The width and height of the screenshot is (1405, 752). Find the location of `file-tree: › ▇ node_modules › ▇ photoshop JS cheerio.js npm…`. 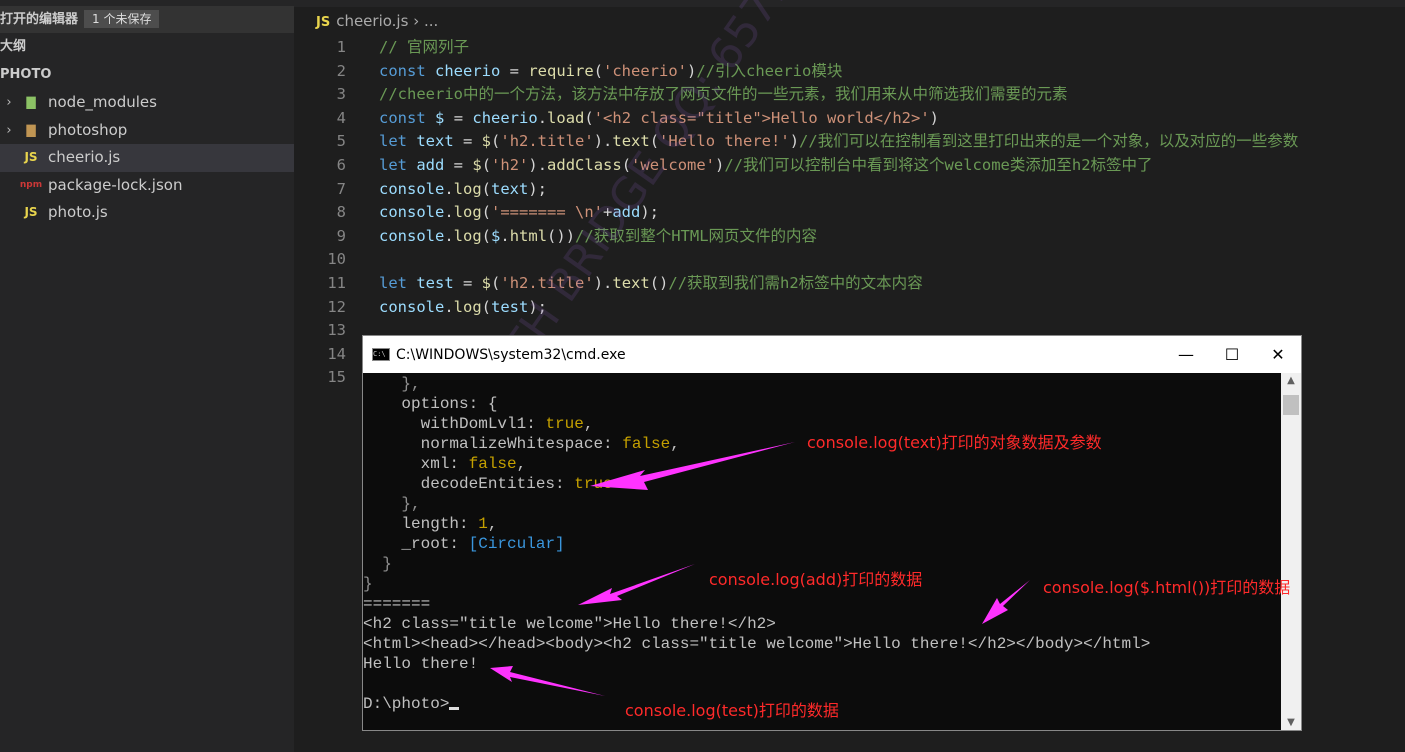

file-tree: › ▇ node_modules › ▇ photoshop JS cheerio.js npm… is located at coordinates (147, 158).